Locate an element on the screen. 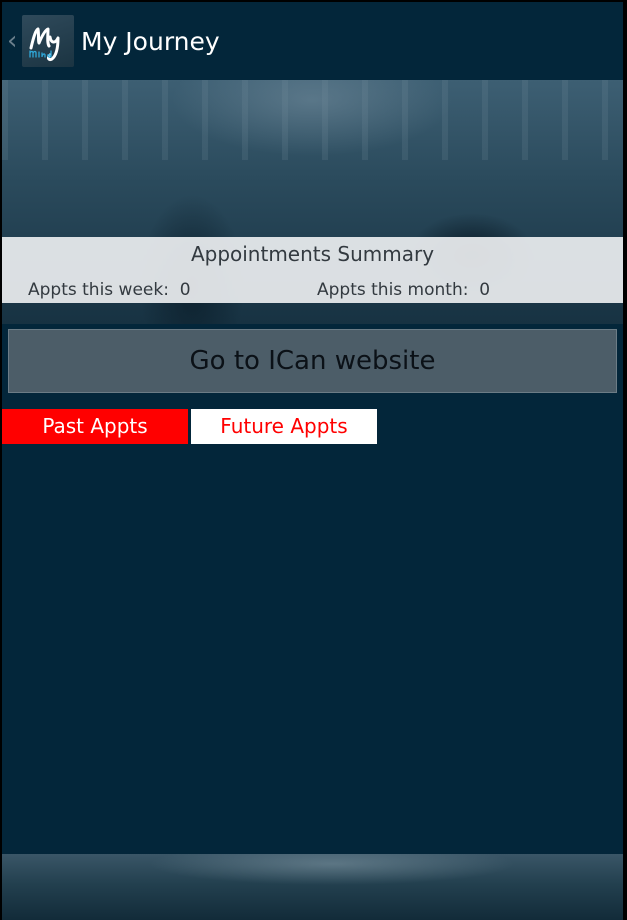 Image resolution: width=627 pixels, height=920 pixels. month-value: 0 is located at coordinates (485, 290).